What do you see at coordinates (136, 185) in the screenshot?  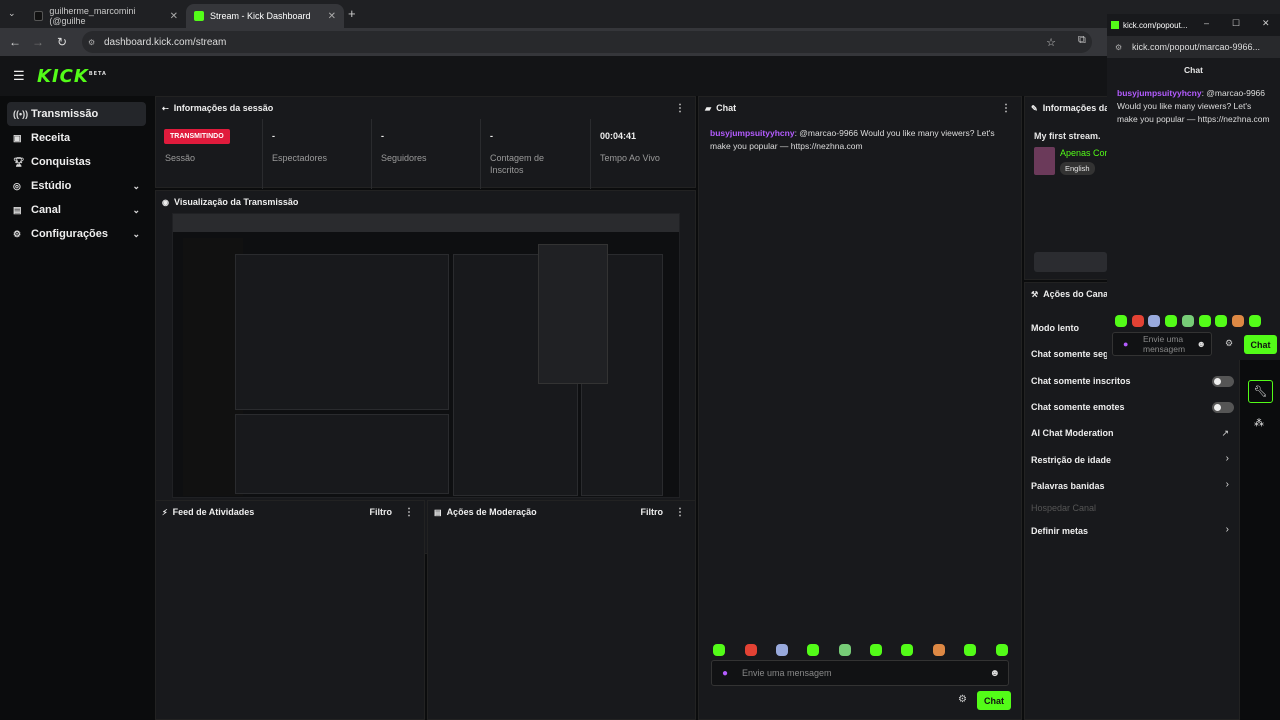 I see `chevron-down-icon: ⌄` at bounding box center [136, 185].